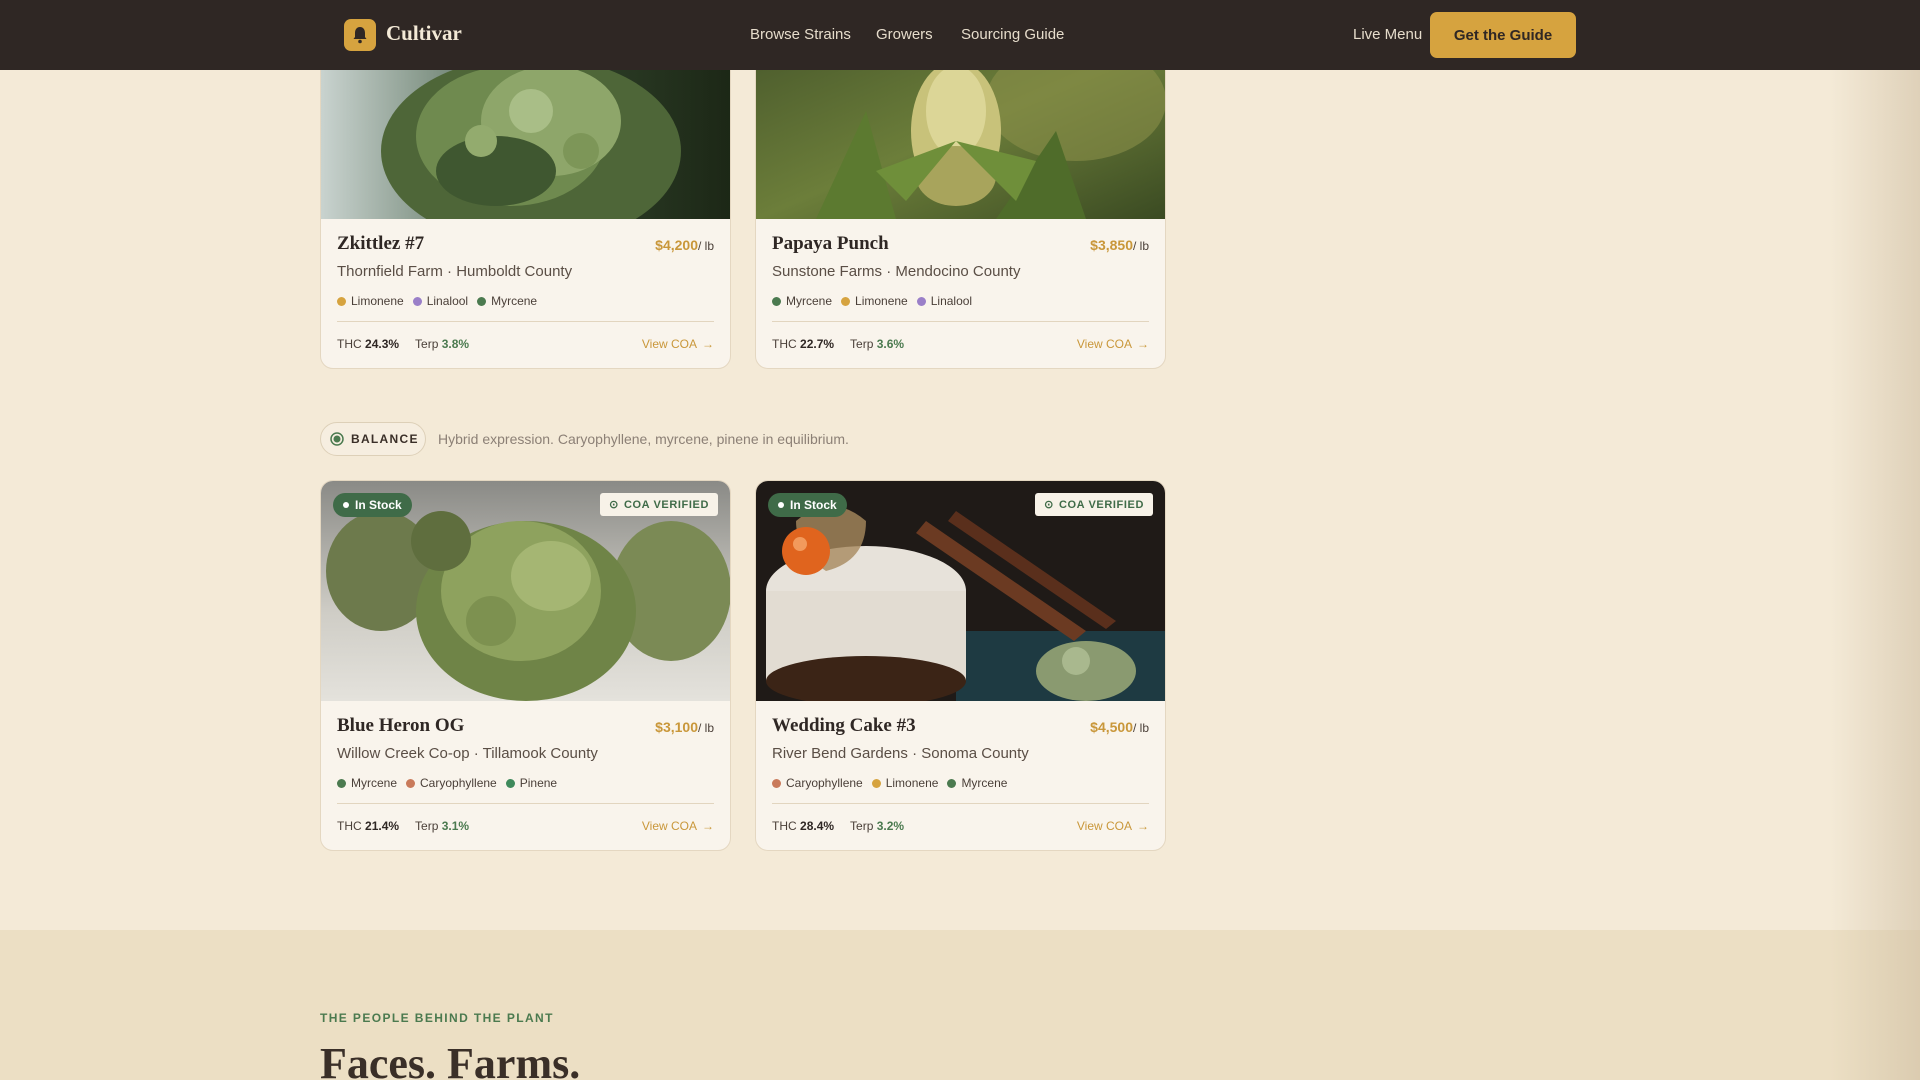  Describe the element at coordinates (437, 1018) in the screenshot. I see `section-eyebrow: THE PEOPLE BEHIND THE PLANT` at that location.